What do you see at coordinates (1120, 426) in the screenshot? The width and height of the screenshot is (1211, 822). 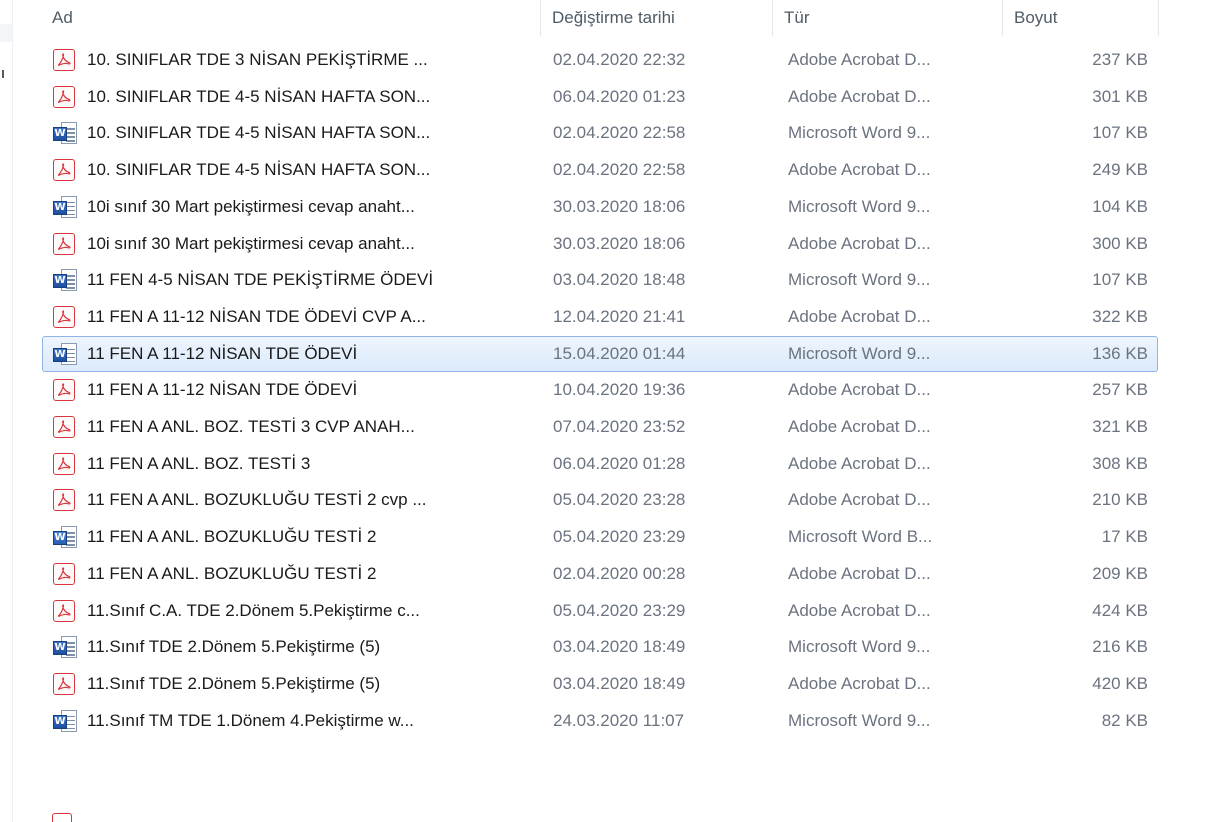 I see `file-size: 321 KB` at bounding box center [1120, 426].